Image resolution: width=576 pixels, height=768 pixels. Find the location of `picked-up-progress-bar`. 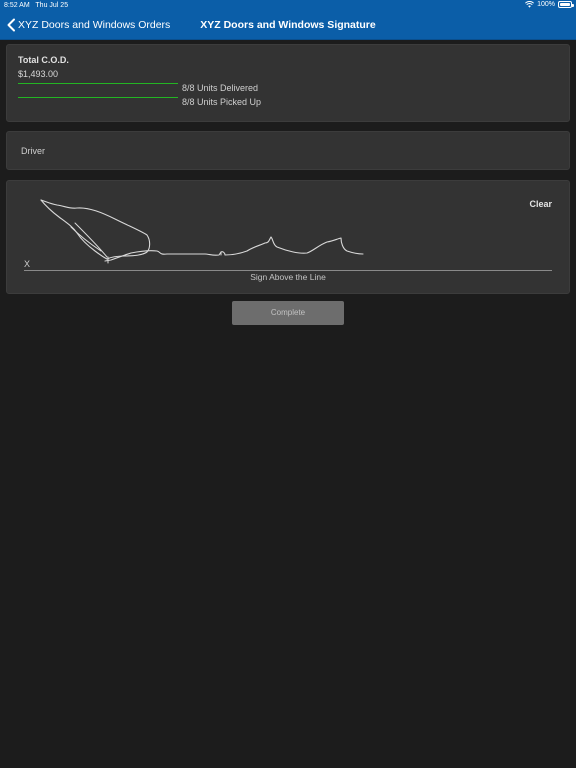

picked-up-progress-bar is located at coordinates (98, 97).